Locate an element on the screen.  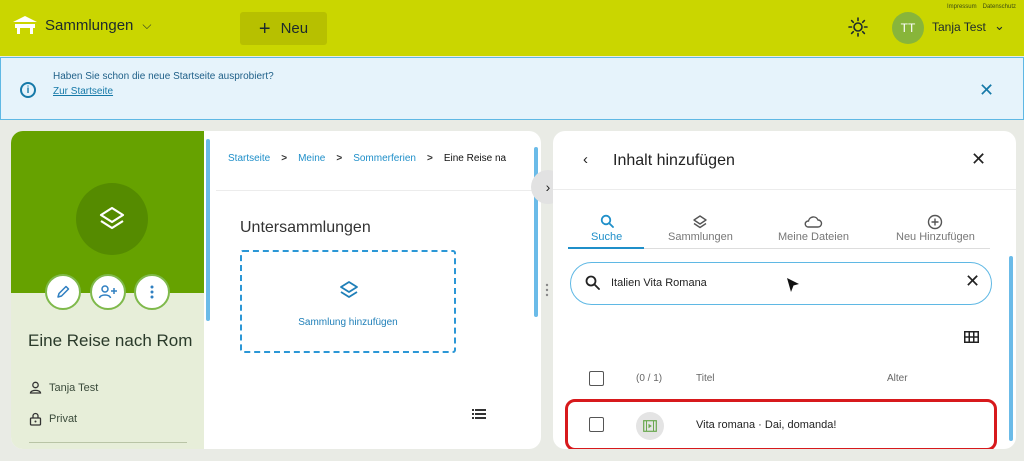
privacy-link: Datenschutz is located at coordinates (999, 7).